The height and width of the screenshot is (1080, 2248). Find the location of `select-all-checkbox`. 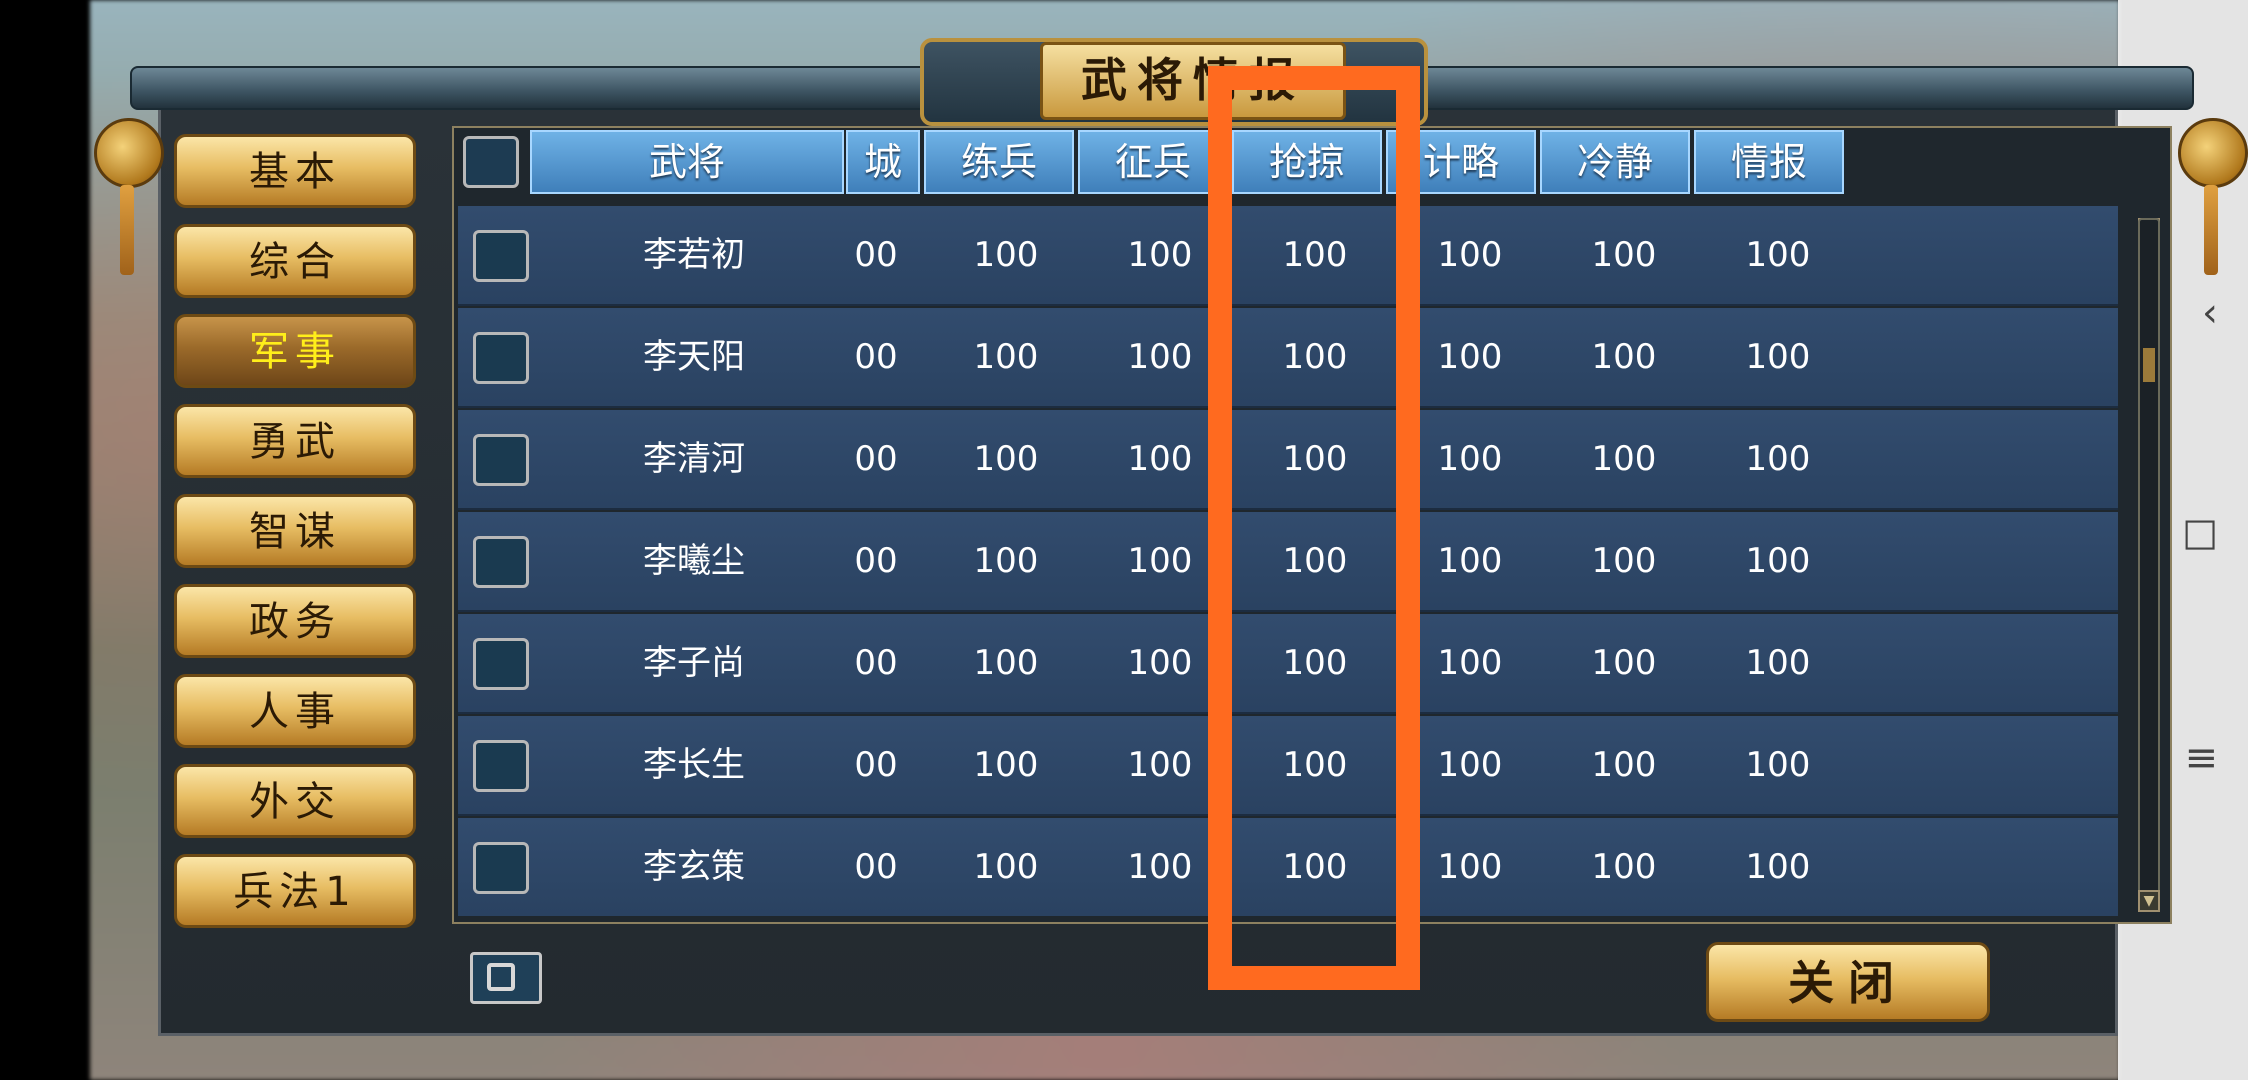

select-all-checkbox is located at coordinates (491, 162).